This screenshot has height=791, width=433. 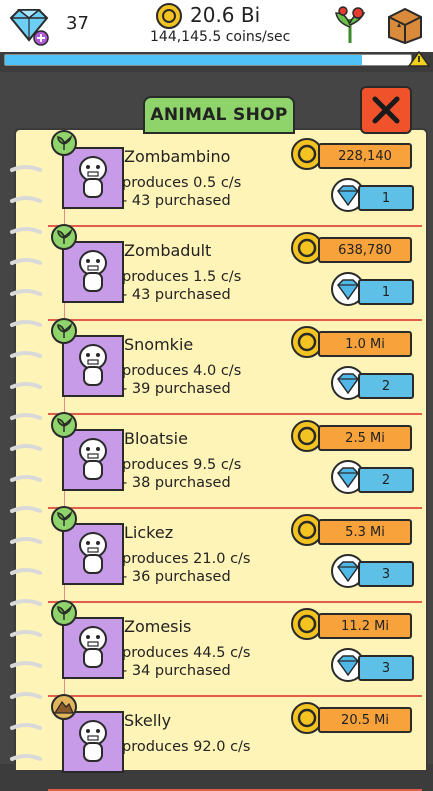 What do you see at coordinates (26, 463) in the screenshot?
I see `notebook-rings` at bounding box center [26, 463].